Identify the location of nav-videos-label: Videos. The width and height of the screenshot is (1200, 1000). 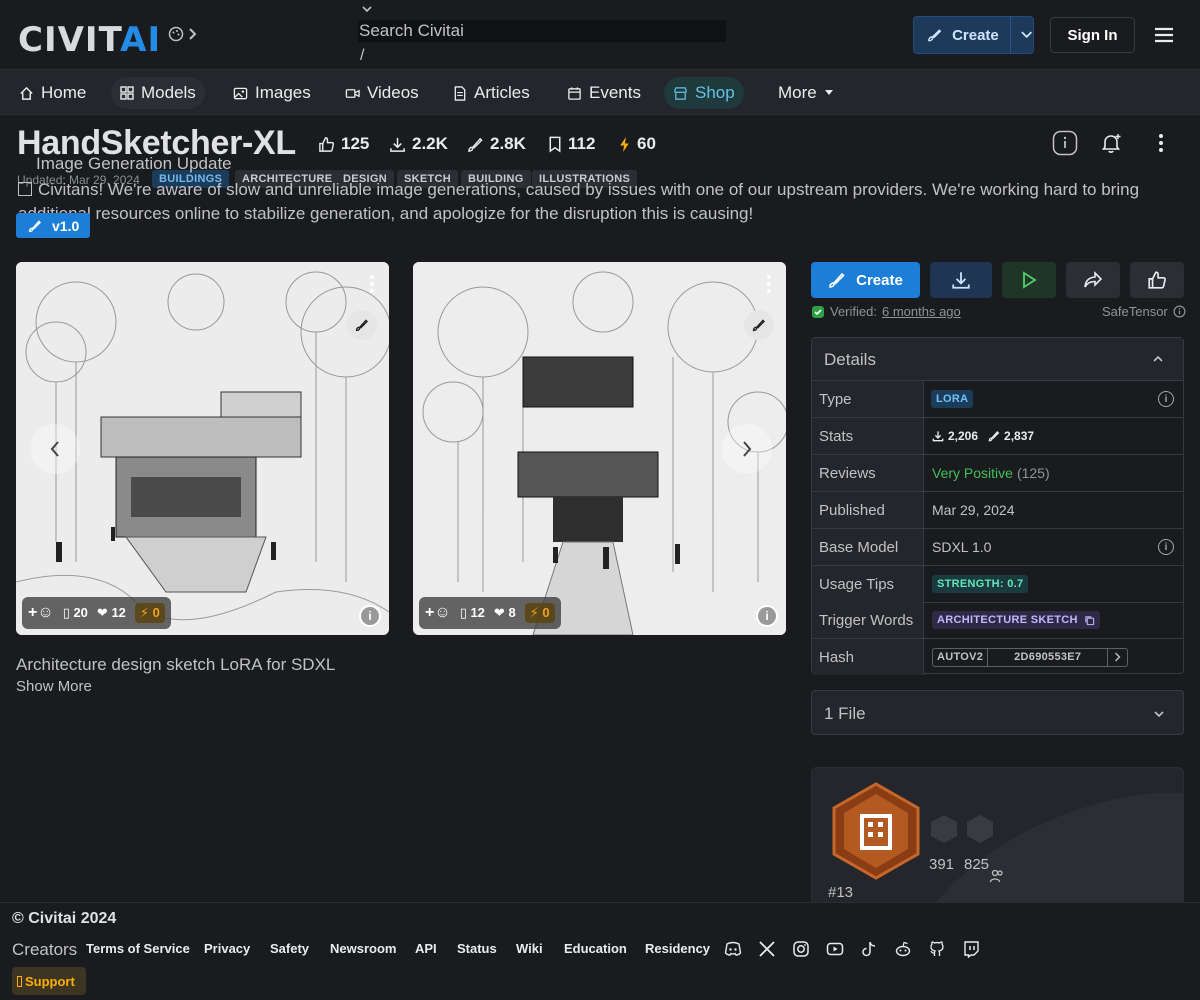
(393, 92).